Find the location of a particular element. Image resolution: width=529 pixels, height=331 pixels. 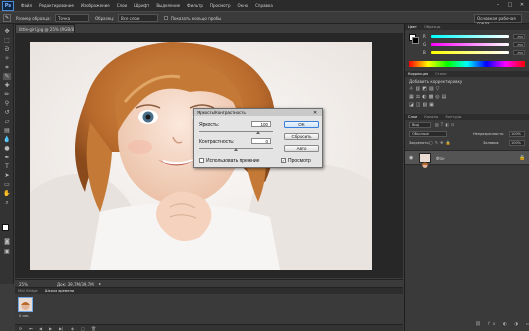

quick-mask-icon: ◙ is located at coordinates (7, 241).